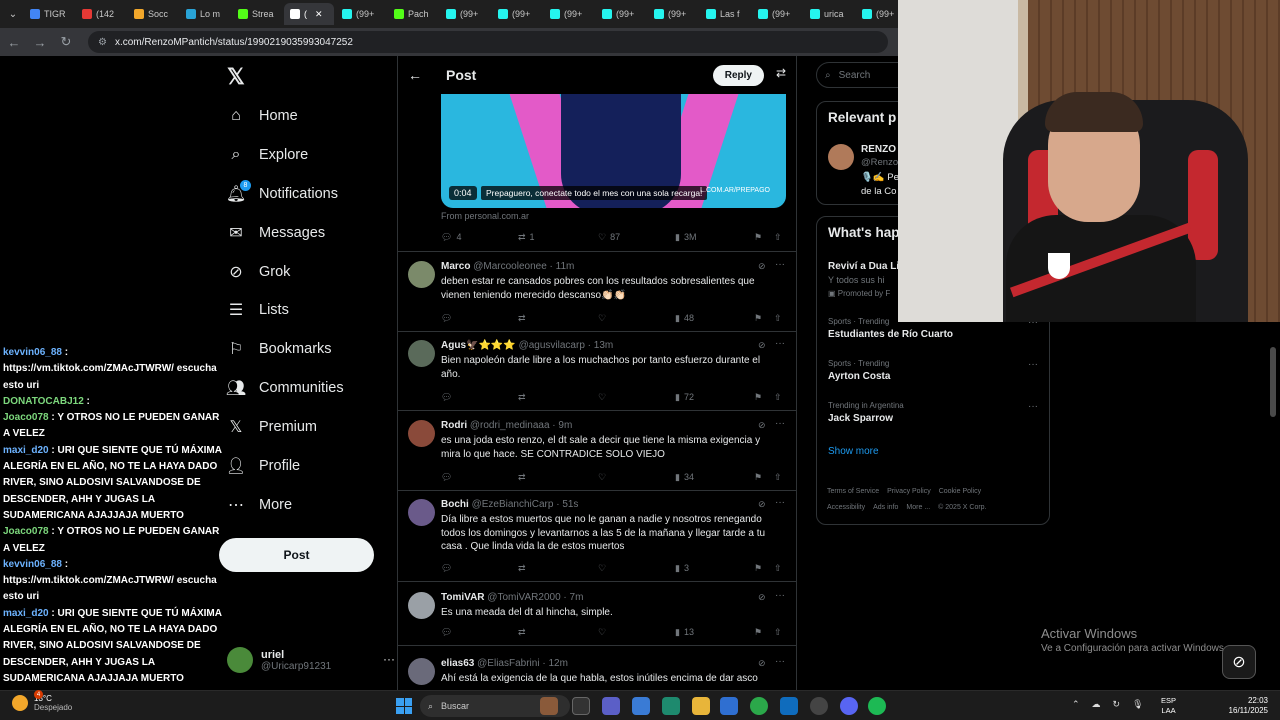  Describe the element at coordinates (962, 507) in the screenshot. I see `footer-link: © 2025 X Corp.` at that location.